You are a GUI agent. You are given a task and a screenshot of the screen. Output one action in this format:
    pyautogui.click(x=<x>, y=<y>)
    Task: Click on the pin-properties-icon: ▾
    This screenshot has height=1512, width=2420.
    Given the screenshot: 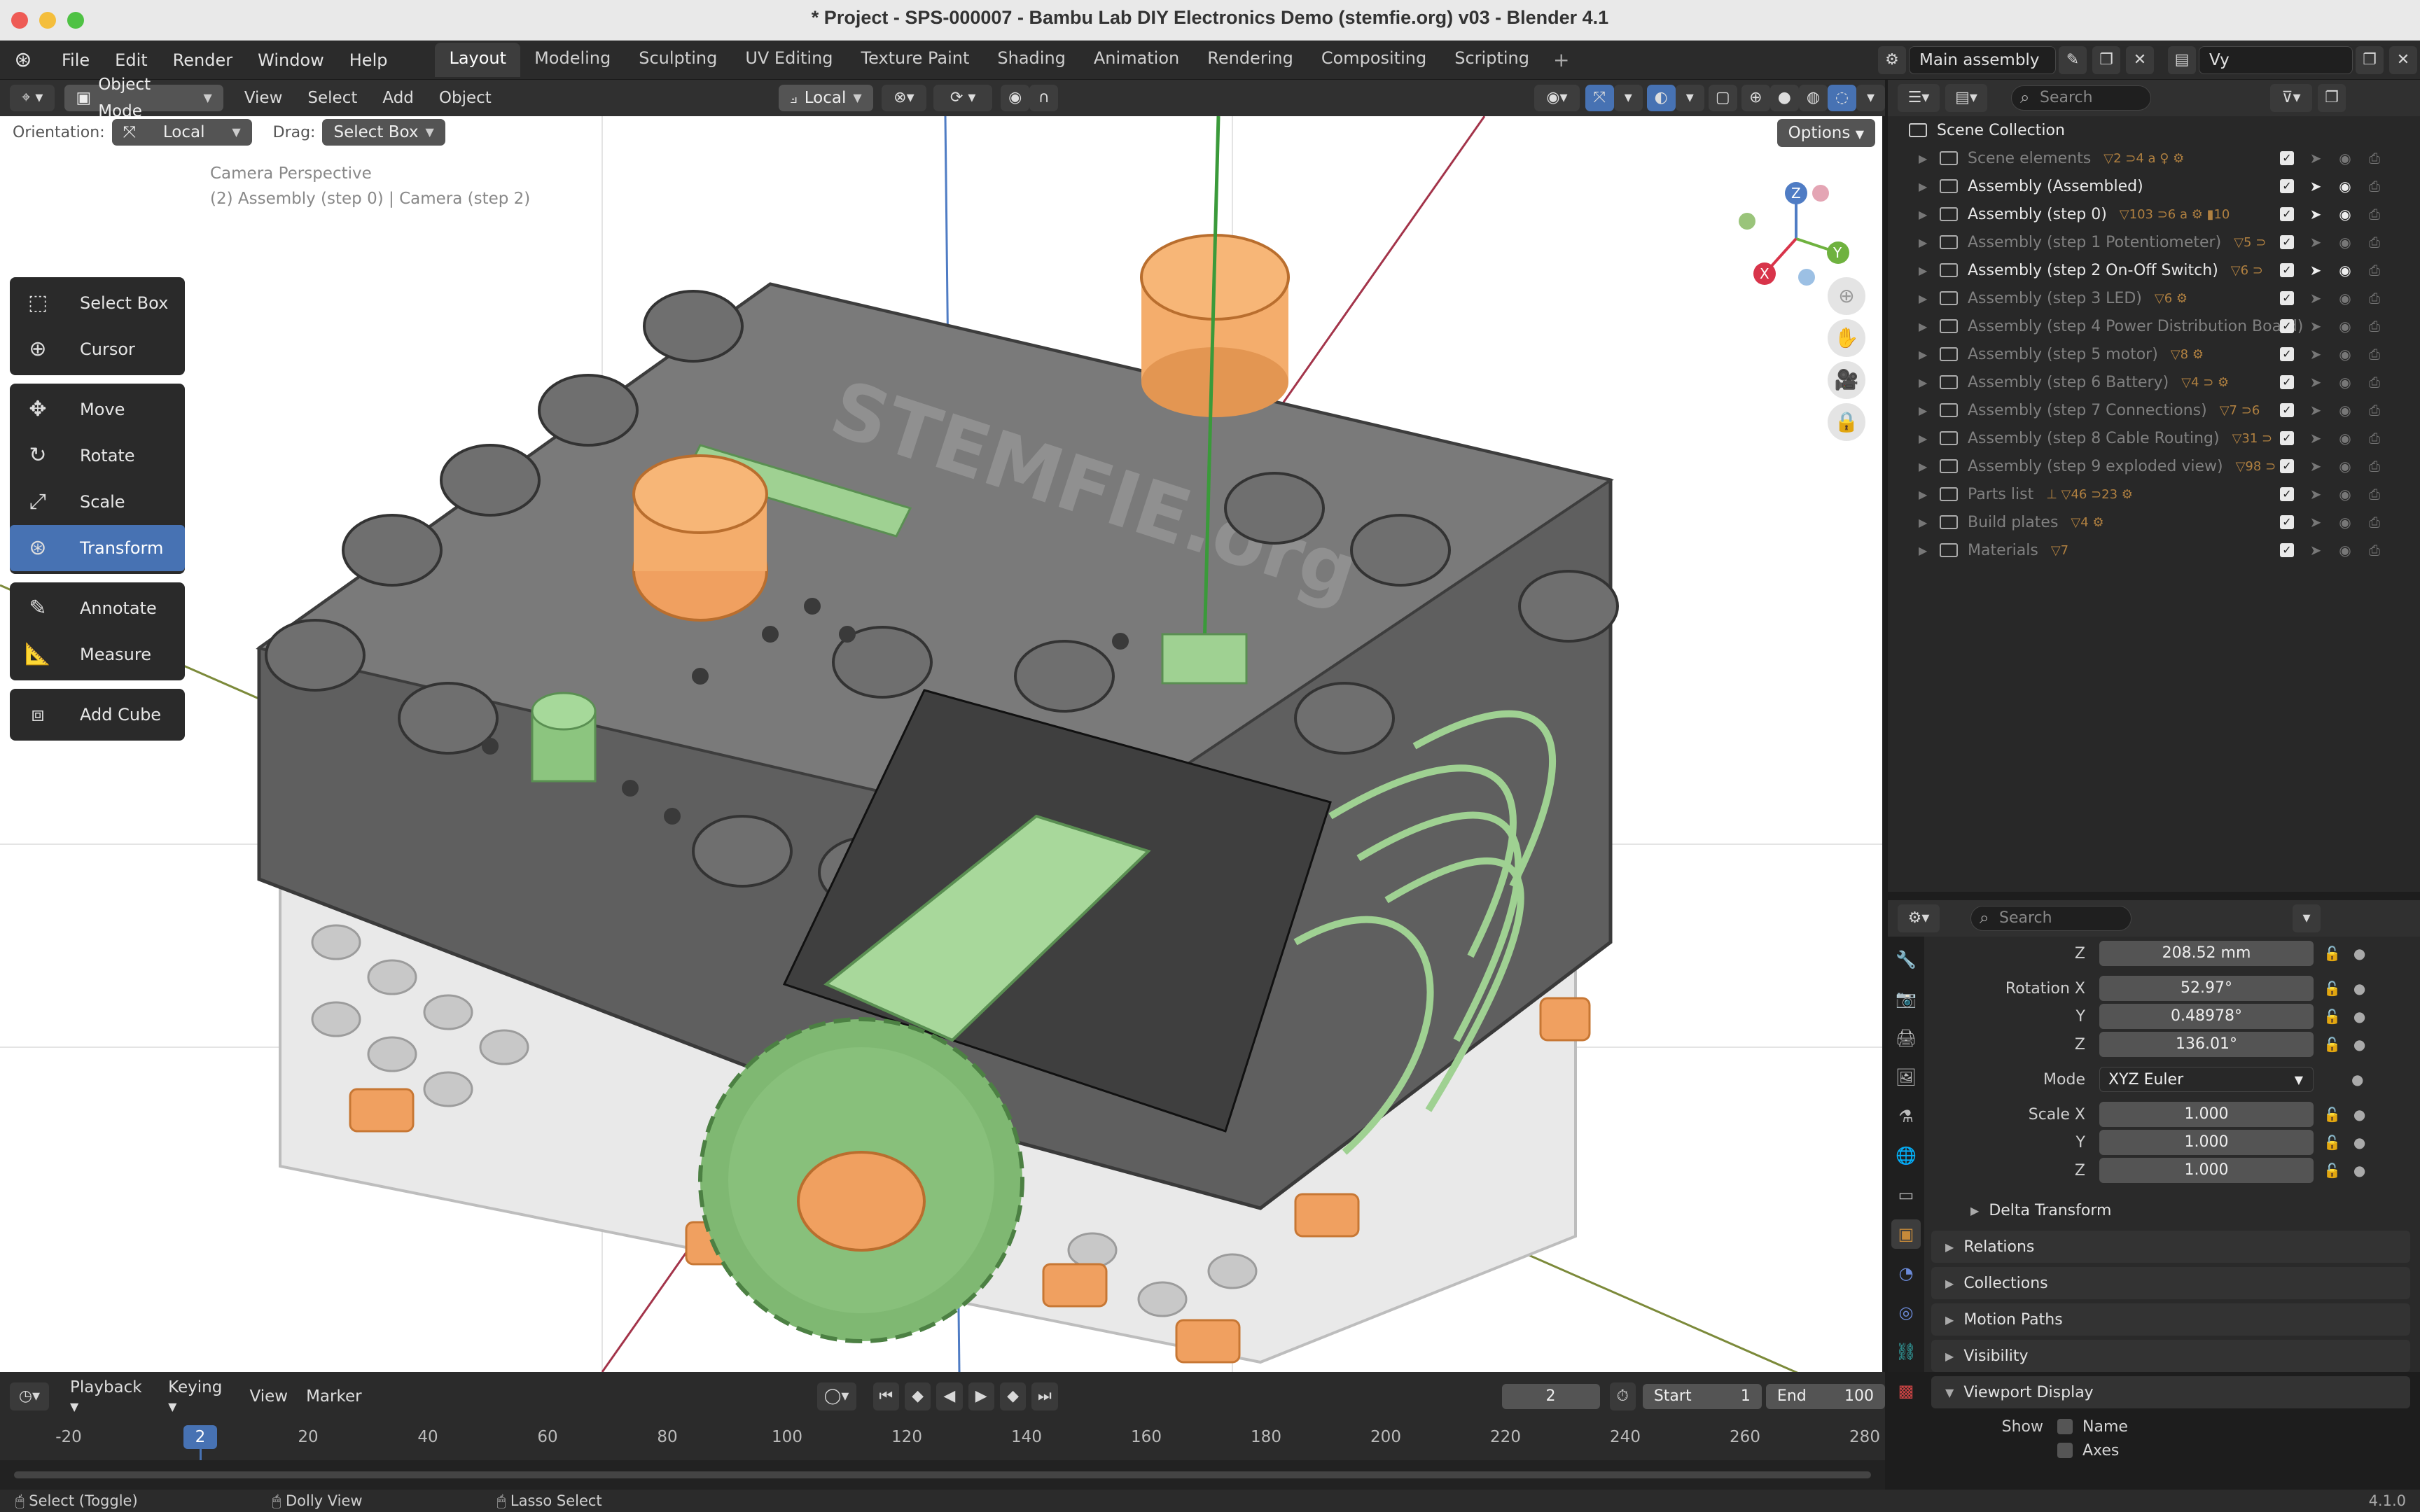 What is the action you would take?
    pyautogui.click(x=2307, y=918)
    